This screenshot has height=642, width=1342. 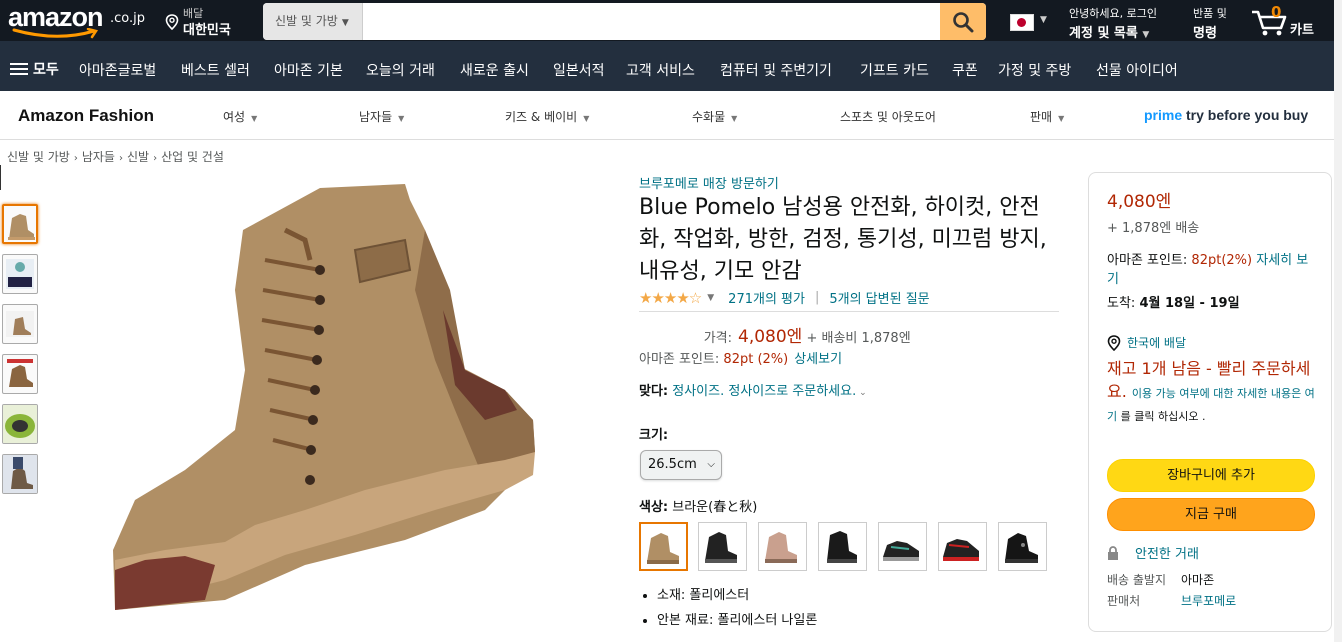 What do you see at coordinates (737, 618) in the screenshot?
I see `bullet-item: 안본 재료: 폴리에스터 나일론` at bounding box center [737, 618].